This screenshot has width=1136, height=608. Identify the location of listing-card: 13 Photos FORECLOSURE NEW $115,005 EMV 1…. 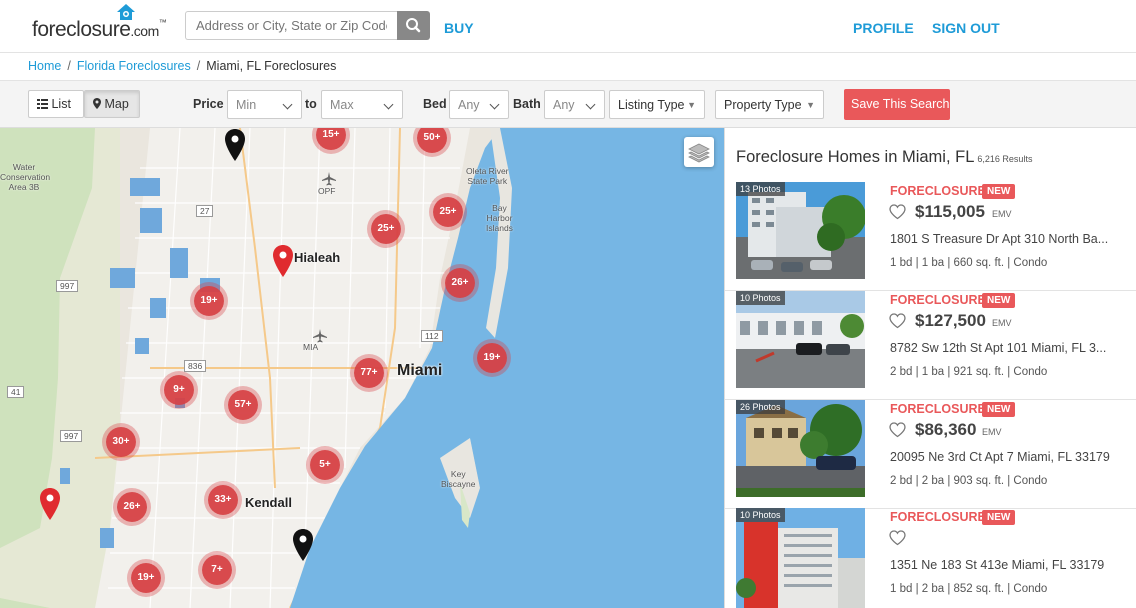
(930, 236).